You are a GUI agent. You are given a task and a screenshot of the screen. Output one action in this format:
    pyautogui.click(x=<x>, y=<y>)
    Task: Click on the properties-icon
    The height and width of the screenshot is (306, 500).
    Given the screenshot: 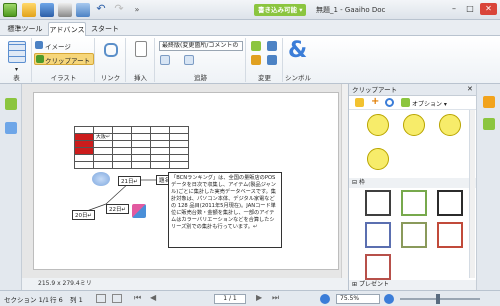 What is the action you would take?
    pyautogui.click(x=489, y=102)
    